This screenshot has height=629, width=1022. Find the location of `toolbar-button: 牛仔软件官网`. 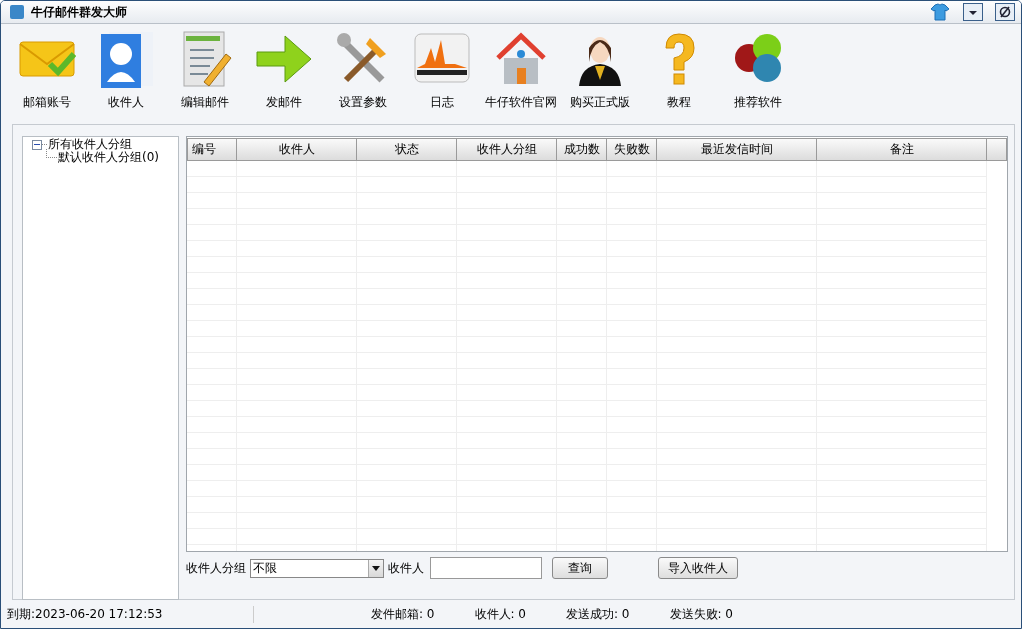

toolbar-button: 牛仔软件官网 is located at coordinates (520, 69).